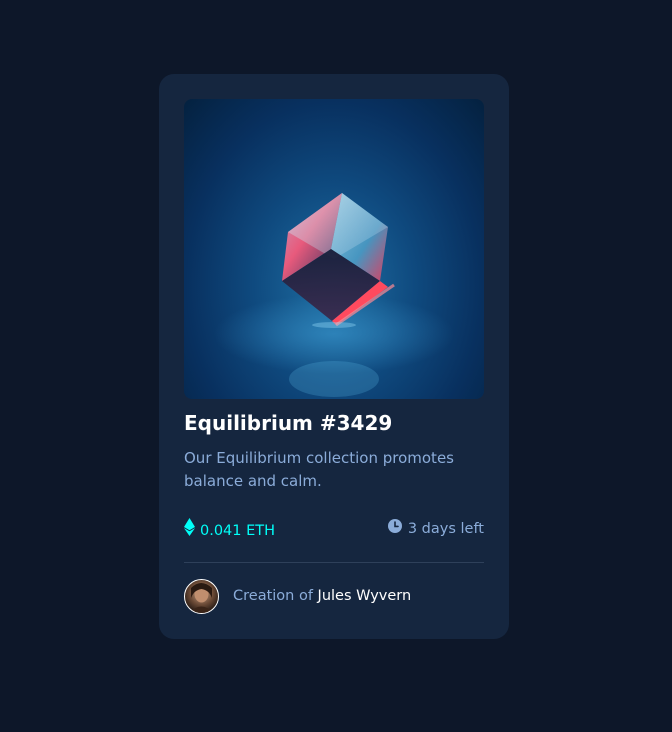 This screenshot has height=732, width=672. Describe the element at coordinates (365, 596) in the screenshot. I see `creator-name-link: Jules Wyvern` at that location.